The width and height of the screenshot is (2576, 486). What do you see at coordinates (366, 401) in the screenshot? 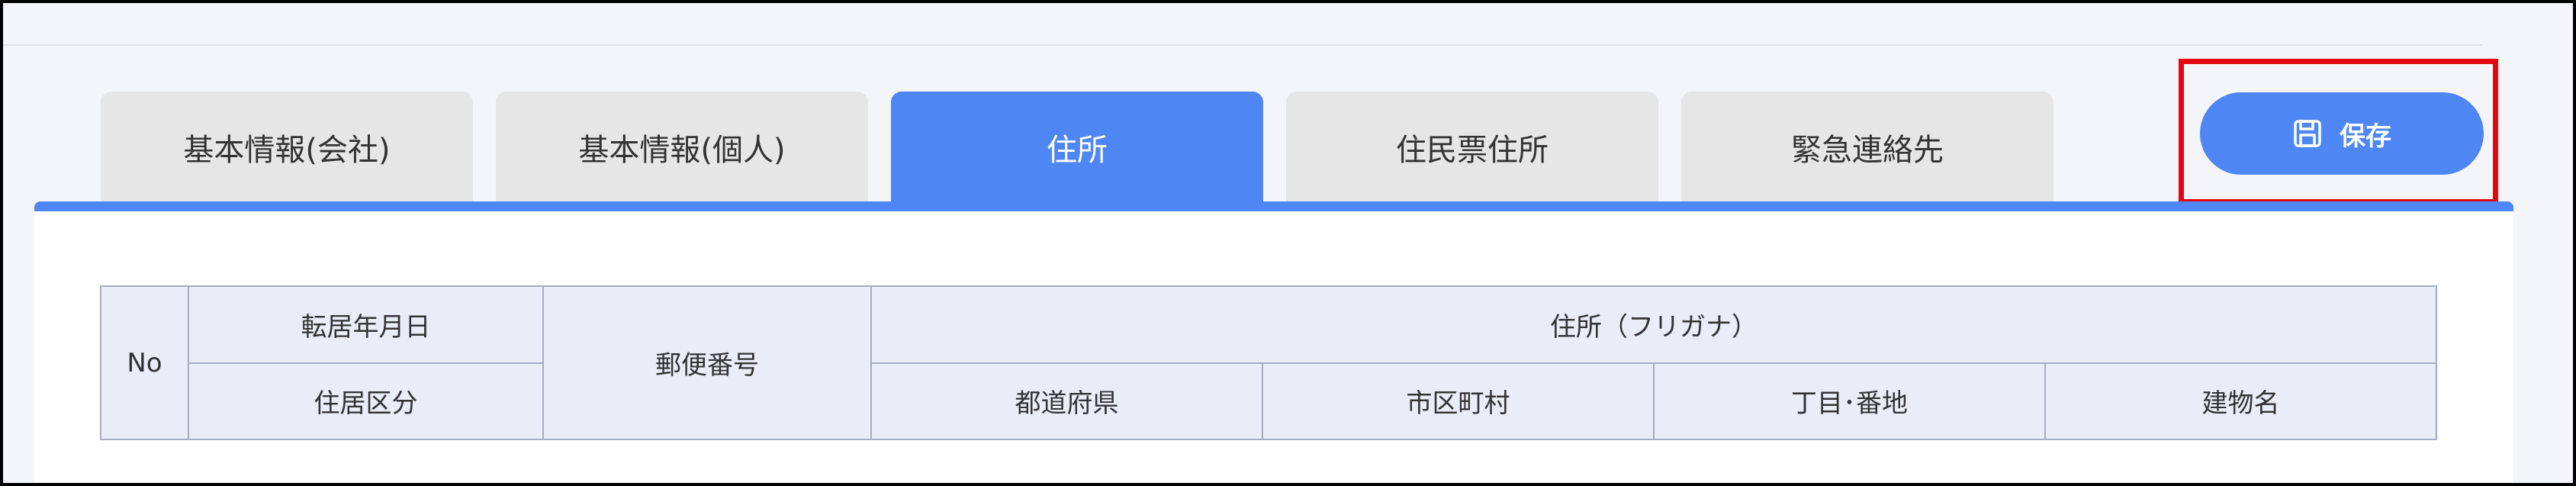
I see `header-residence-type: 住居区分` at bounding box center [366, 401].